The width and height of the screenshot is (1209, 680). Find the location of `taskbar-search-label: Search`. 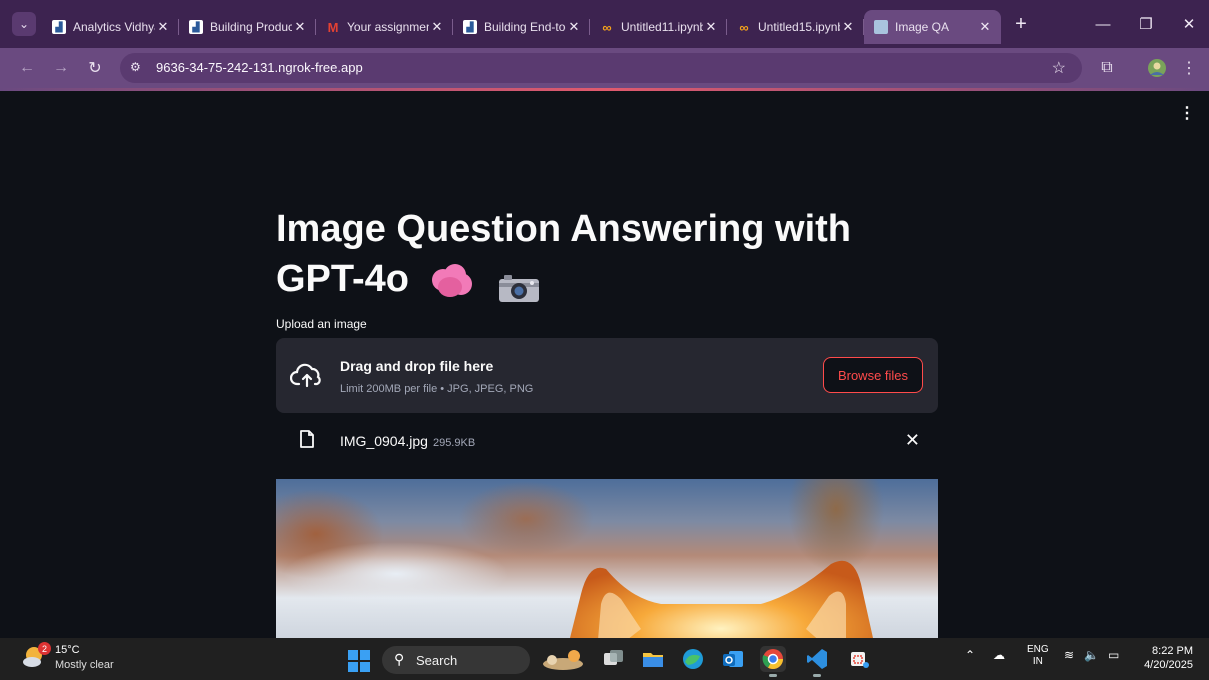

taskbar-search-label: Search is located at coordinates (437, 660).